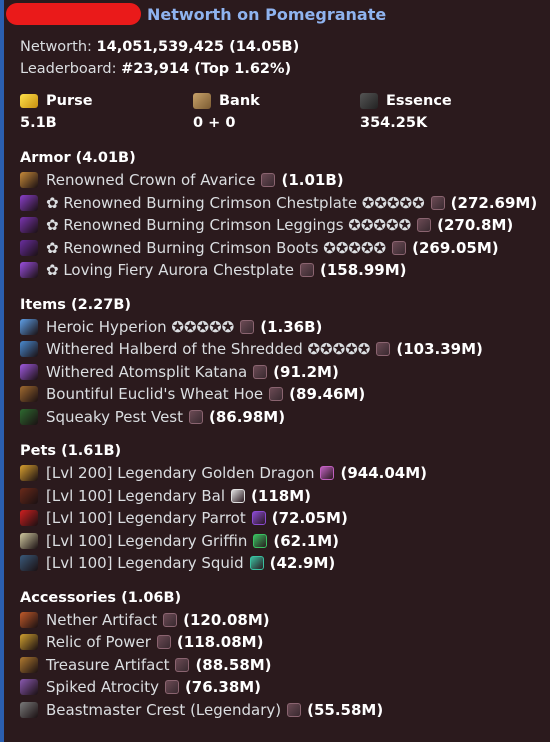  I want to click on item-row: Spiked Atrocity (76.38M), so click(277, 687).